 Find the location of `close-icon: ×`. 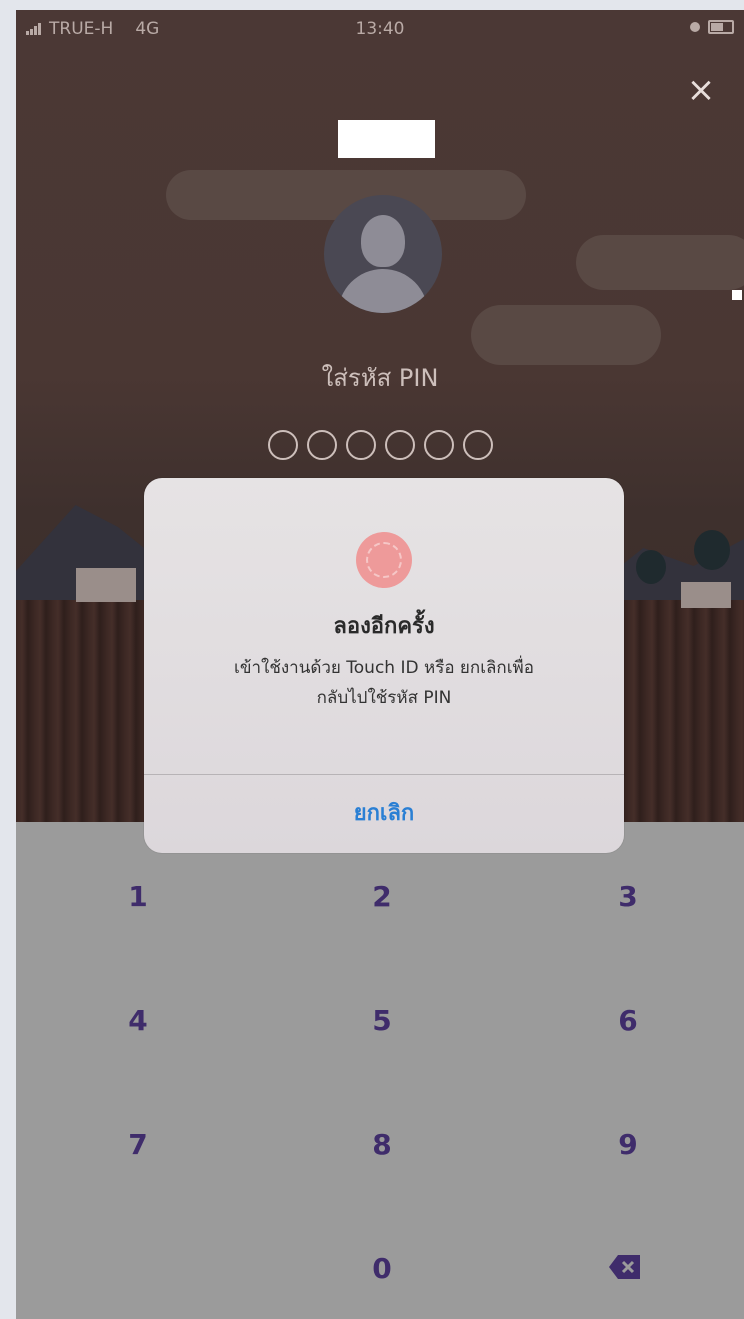

close-icon: × is located at coordinates (701, 90).